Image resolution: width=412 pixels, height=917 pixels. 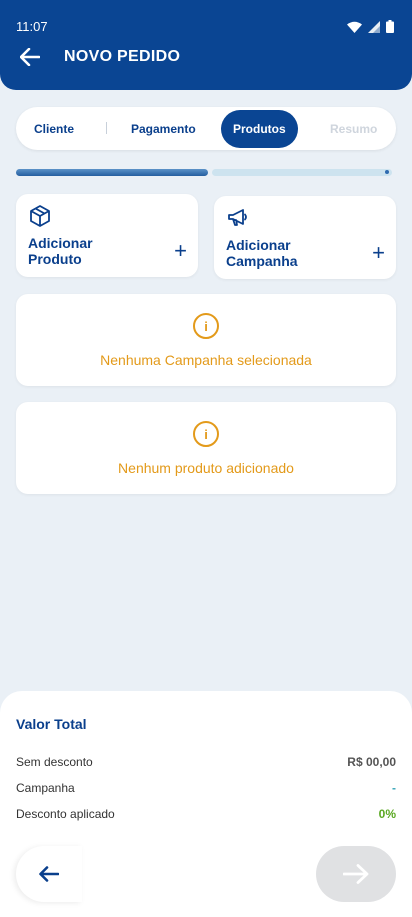 What do you see at coordinates (302, 172) in the screenshot?
I see `progress-bar-remaining` at bounding box center [302, 172].